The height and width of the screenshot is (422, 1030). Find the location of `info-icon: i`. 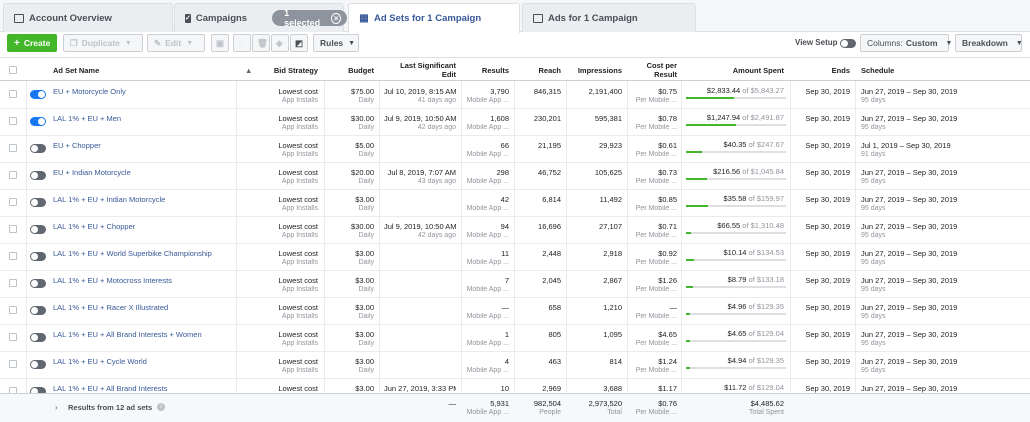

info-icon: i is located at coordinates (161, 407).